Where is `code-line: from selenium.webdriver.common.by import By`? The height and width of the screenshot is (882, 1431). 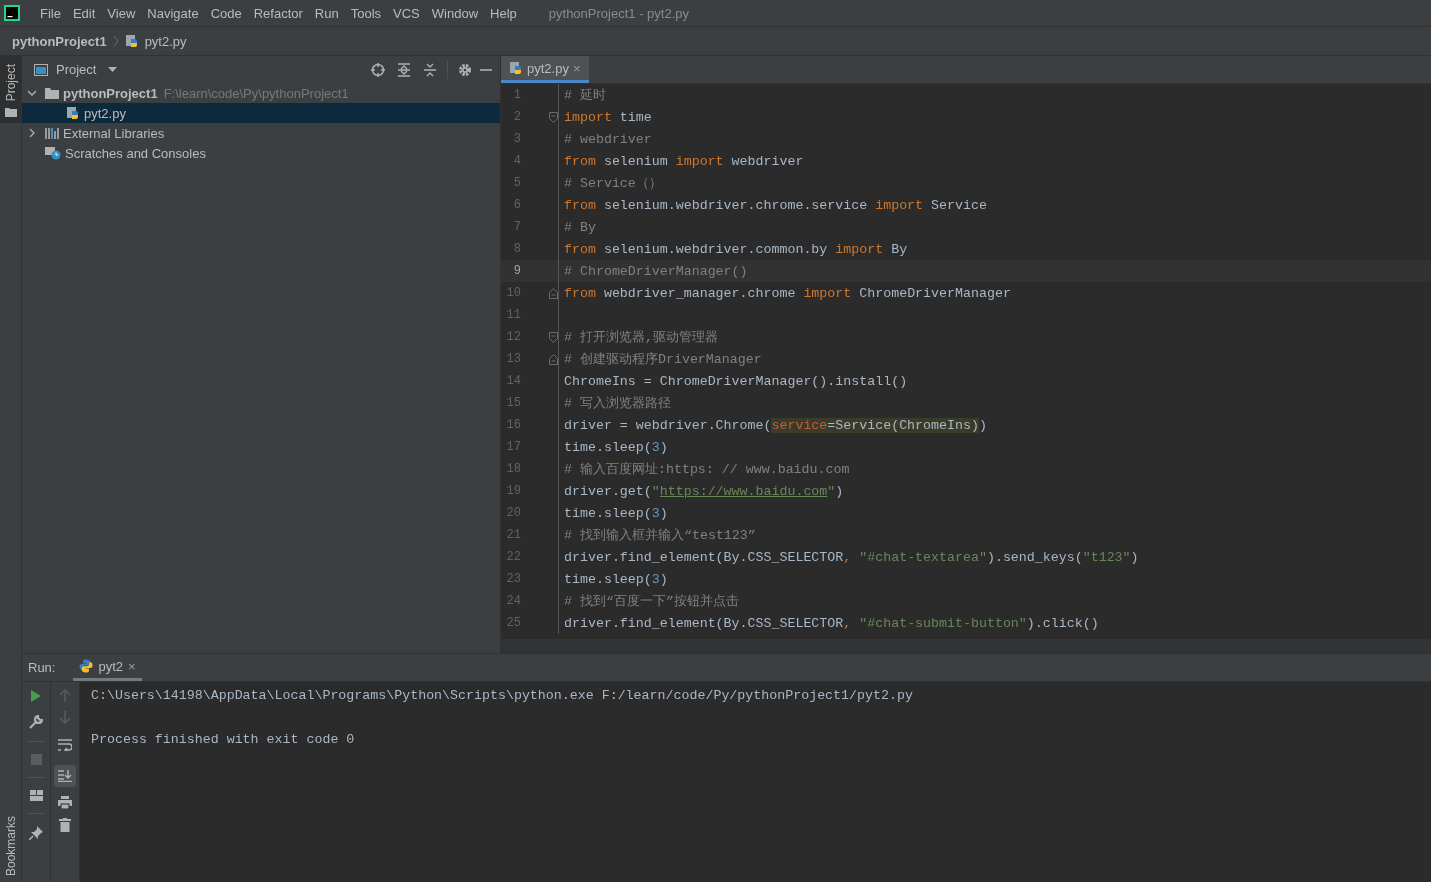 code-line: from selenium.webdriver.common.by import By is located at coordinates (735, 249).